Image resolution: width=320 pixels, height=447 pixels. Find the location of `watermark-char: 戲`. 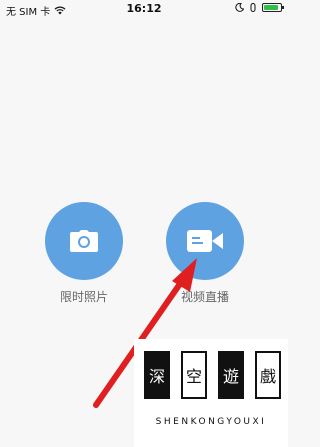

watermark-char: 戲 is located at coordinates (268, 375).